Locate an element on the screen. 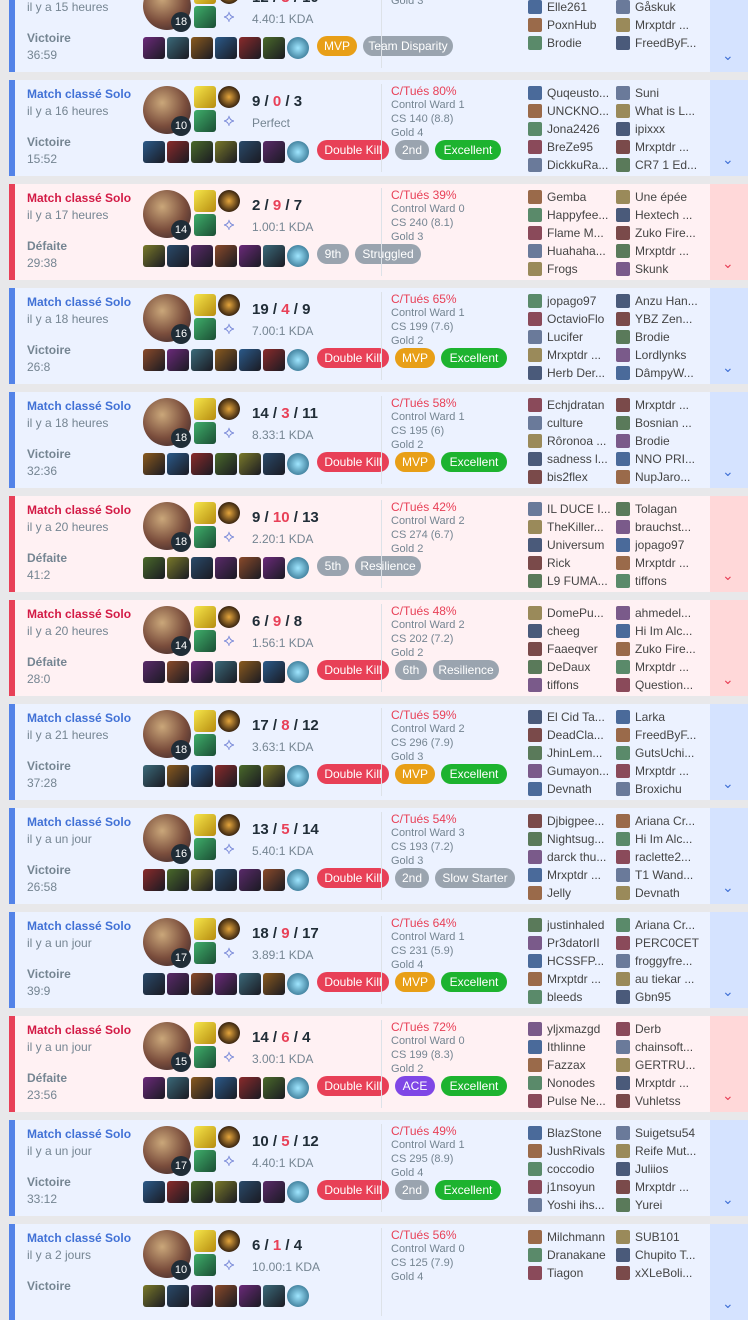  player-row: Une épée is located at coordinates (659, 197).